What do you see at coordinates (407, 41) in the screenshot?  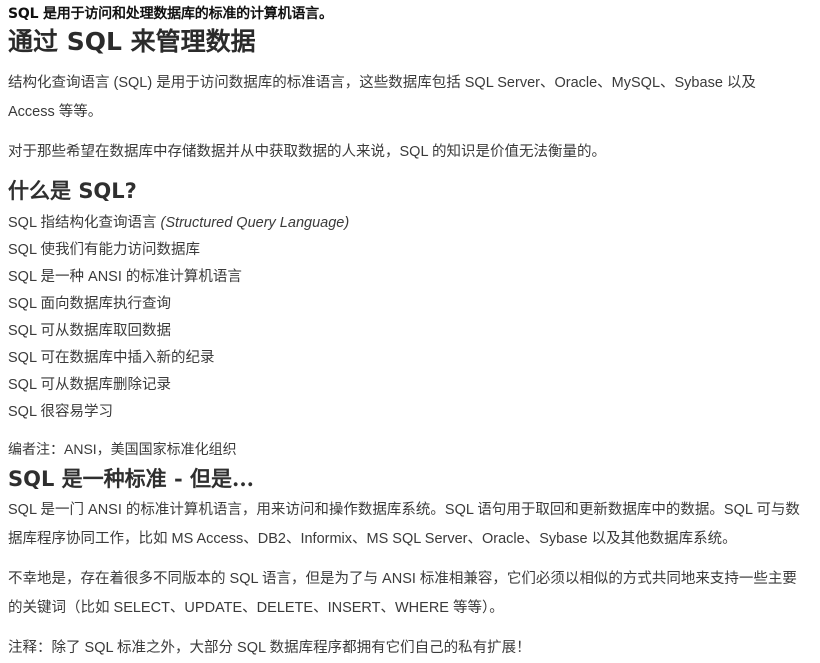 I see `page-title: 通过 SQL 来管理数据` at bounding box center [407, 41].